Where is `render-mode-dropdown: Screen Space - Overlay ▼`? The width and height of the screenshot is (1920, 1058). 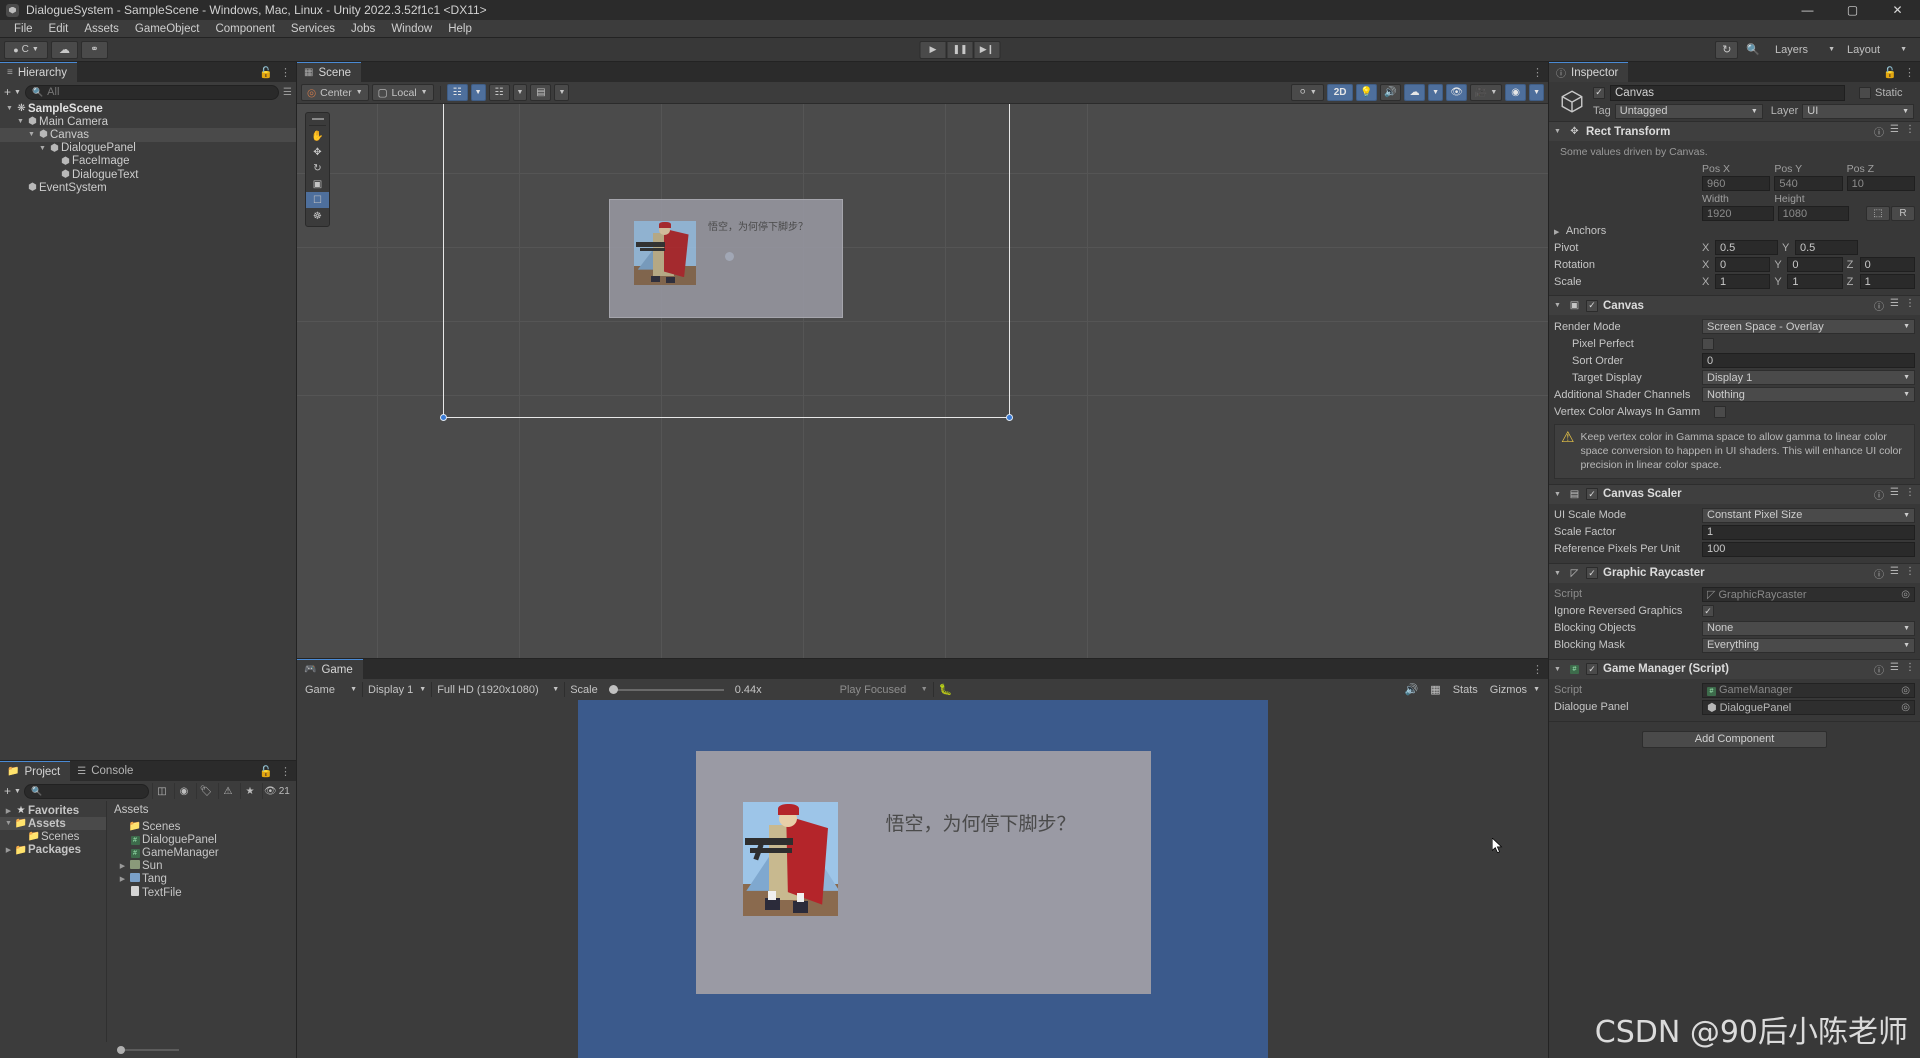 render-mode-dropdown: Screen Space - Overlay ▼ is located at coordinates (1808, 326).